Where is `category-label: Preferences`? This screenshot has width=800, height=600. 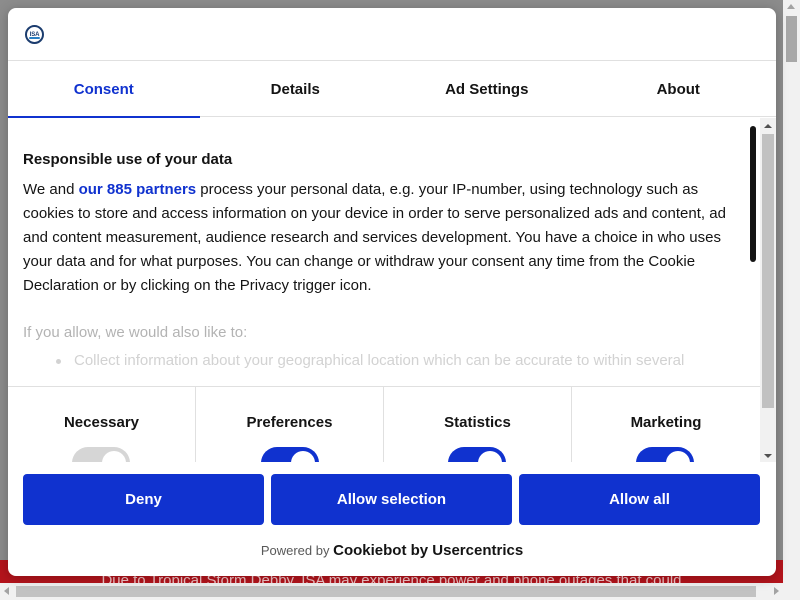 category-label: Preferences is located at coordinates (289, 422).